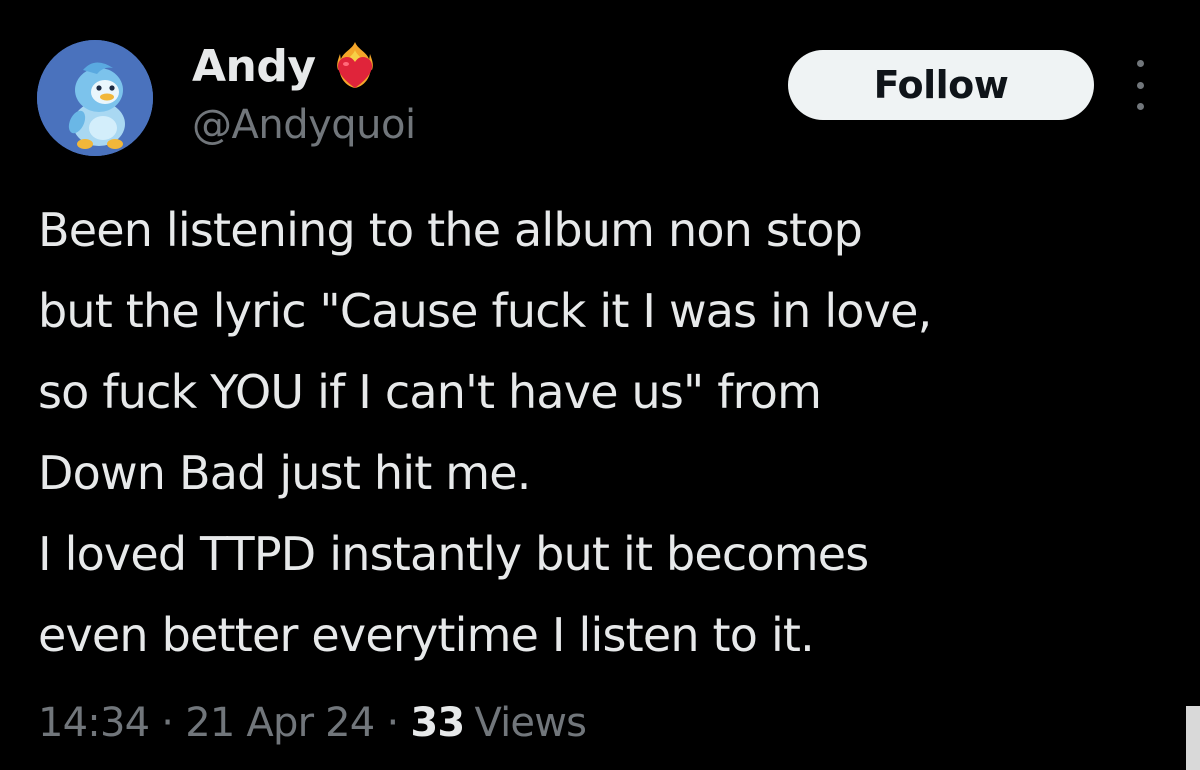  I want to click on tweet-text-line: even better everytime I listen to it., so click(426, 635).